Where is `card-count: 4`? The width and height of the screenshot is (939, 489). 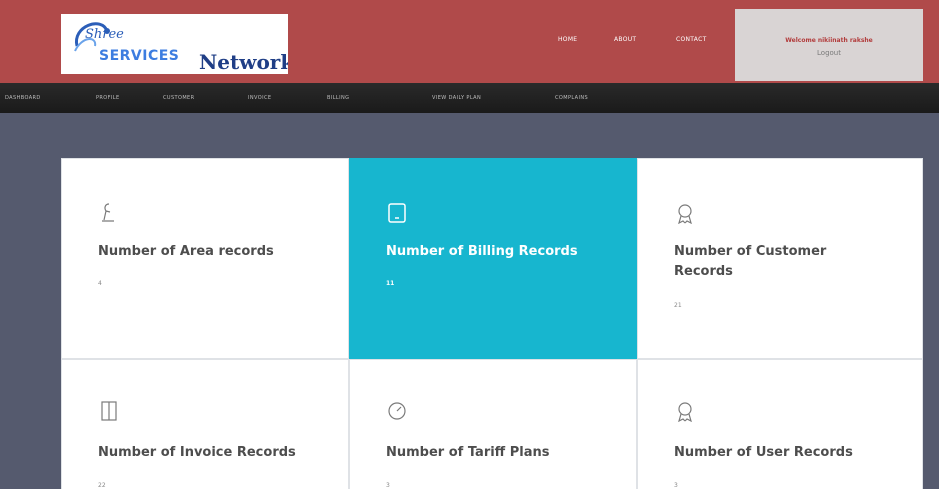
card-count: 4 is located at coordinates (100, 283).